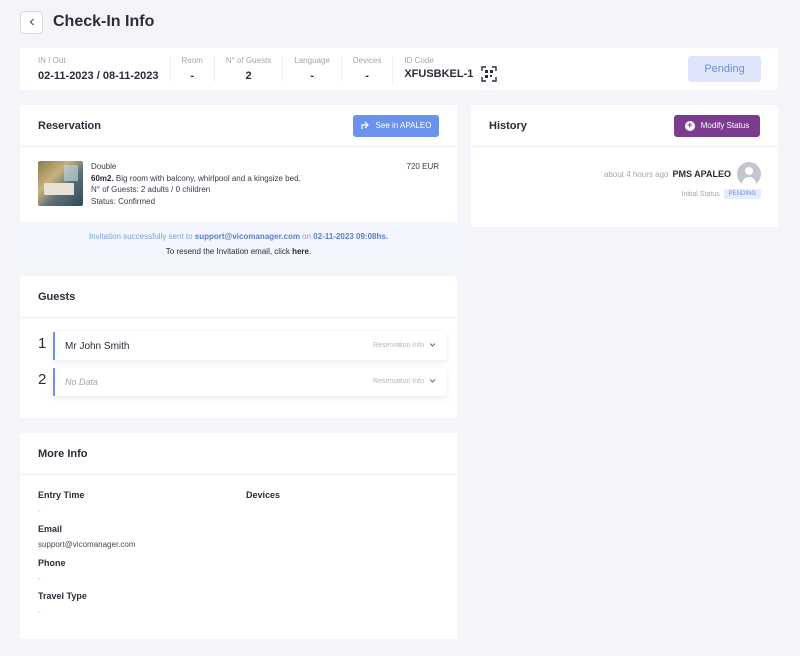  I want to click on history-title: History, so click(508, 125).